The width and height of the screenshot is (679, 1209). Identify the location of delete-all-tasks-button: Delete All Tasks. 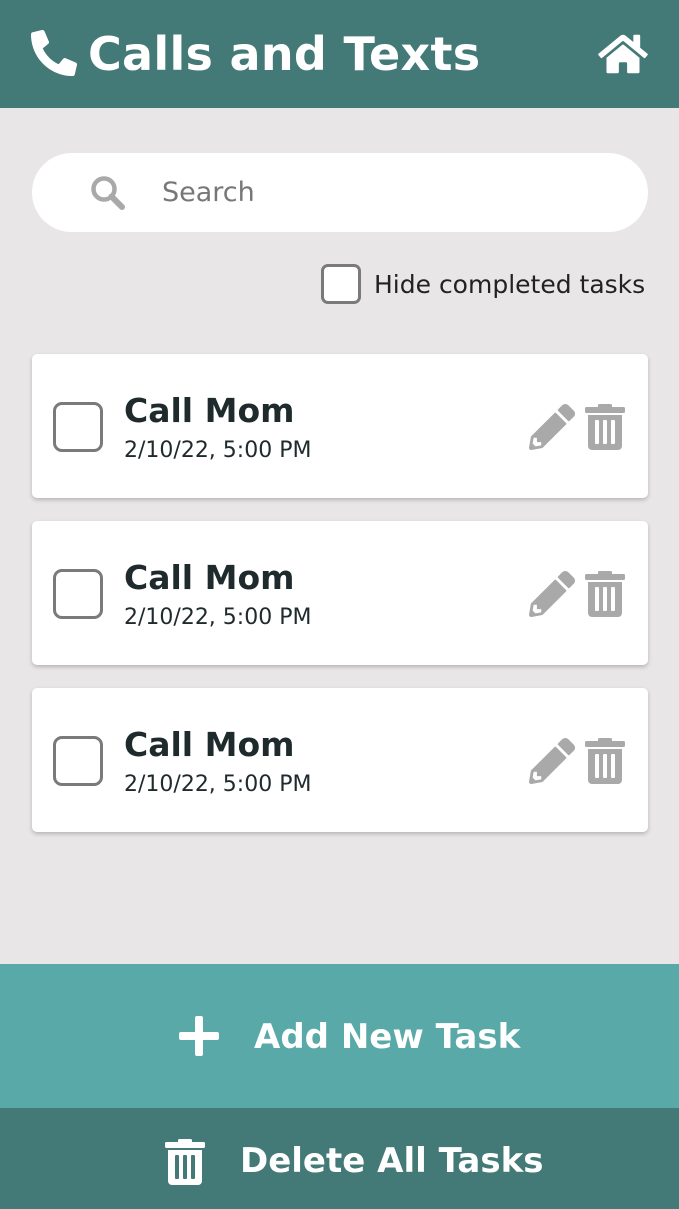
(339, 1158).